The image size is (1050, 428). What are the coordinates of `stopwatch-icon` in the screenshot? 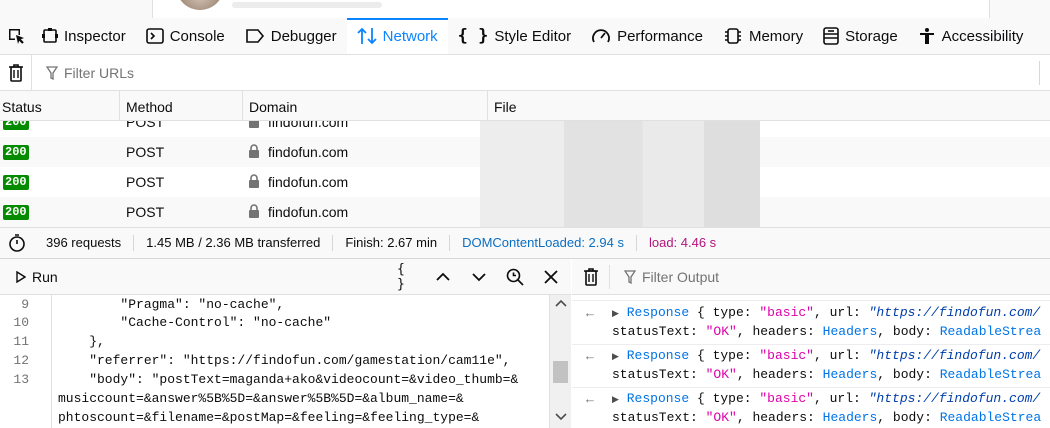 It's located at (17, 243).